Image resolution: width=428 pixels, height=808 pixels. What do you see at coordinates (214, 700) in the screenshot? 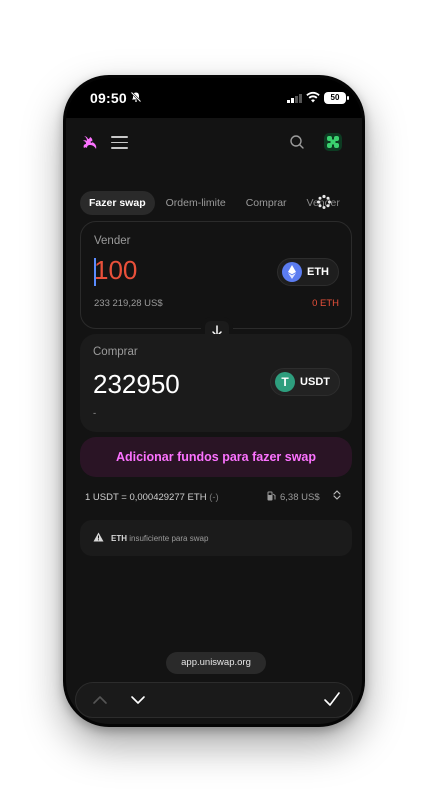
I see `browser-bottom-bar` at bounding box center [214, 700].